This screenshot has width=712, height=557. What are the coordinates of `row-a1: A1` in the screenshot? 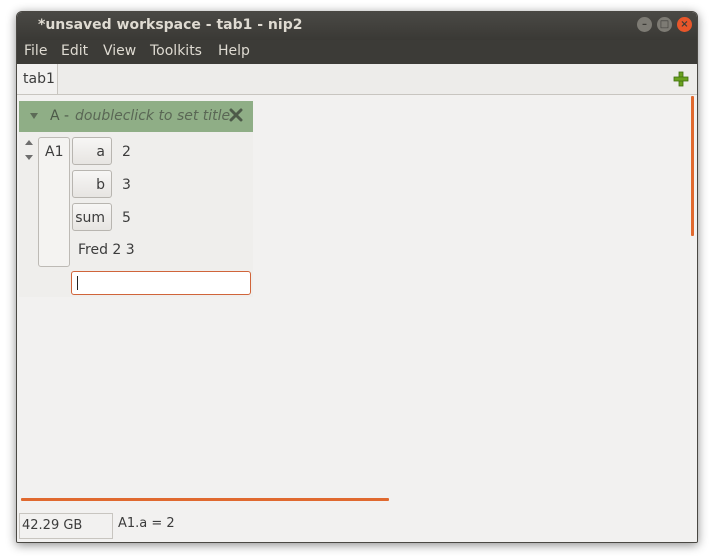 It's located at (54, 202).